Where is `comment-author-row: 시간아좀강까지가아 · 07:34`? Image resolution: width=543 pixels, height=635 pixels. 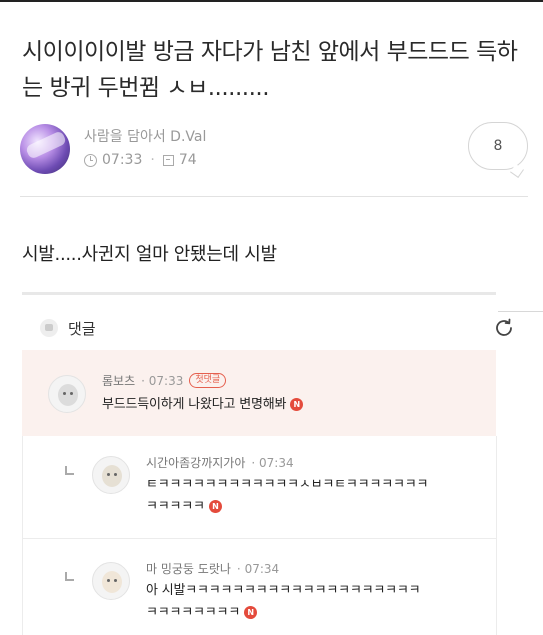
comment-author-row: 시간아좀강까지가아 · 07:34 is located at coordinates (220, 462).